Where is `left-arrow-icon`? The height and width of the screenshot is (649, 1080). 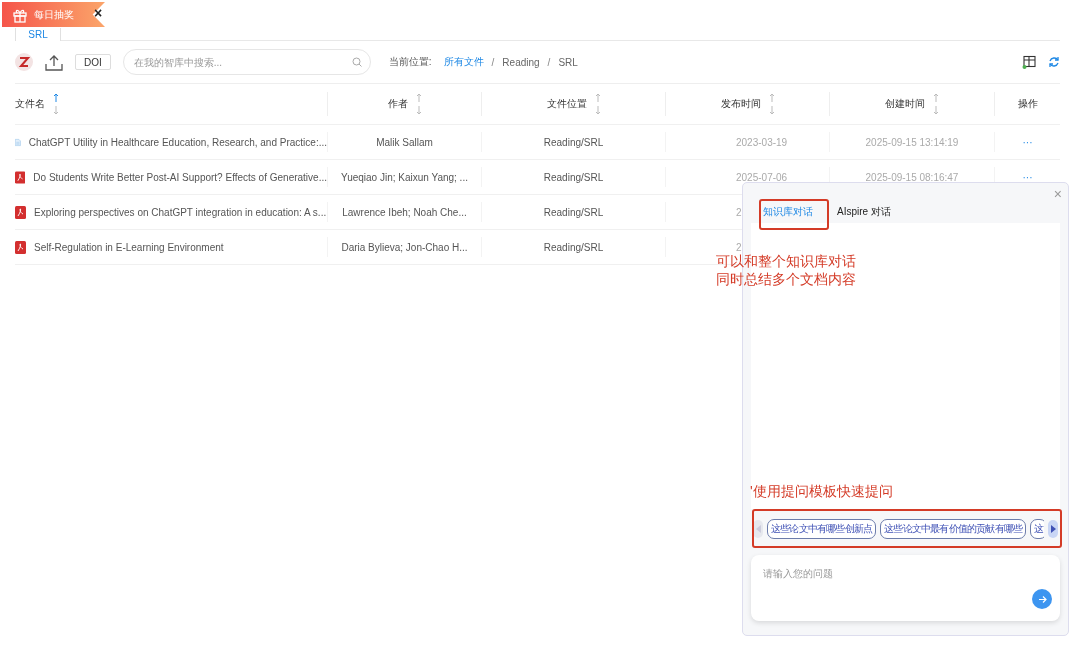 left-arrow-icon is located at coordinates (758, 529).